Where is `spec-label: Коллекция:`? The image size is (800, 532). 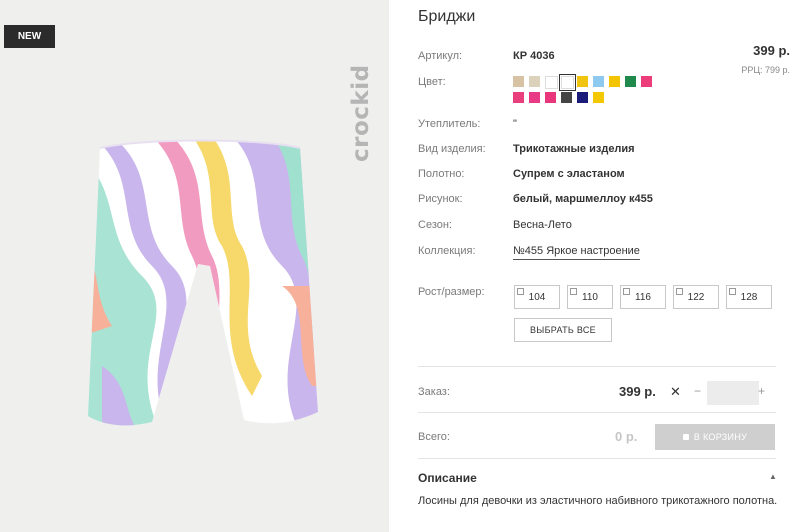
spec-label: Коллекция: is located at coordinates (447, 251).